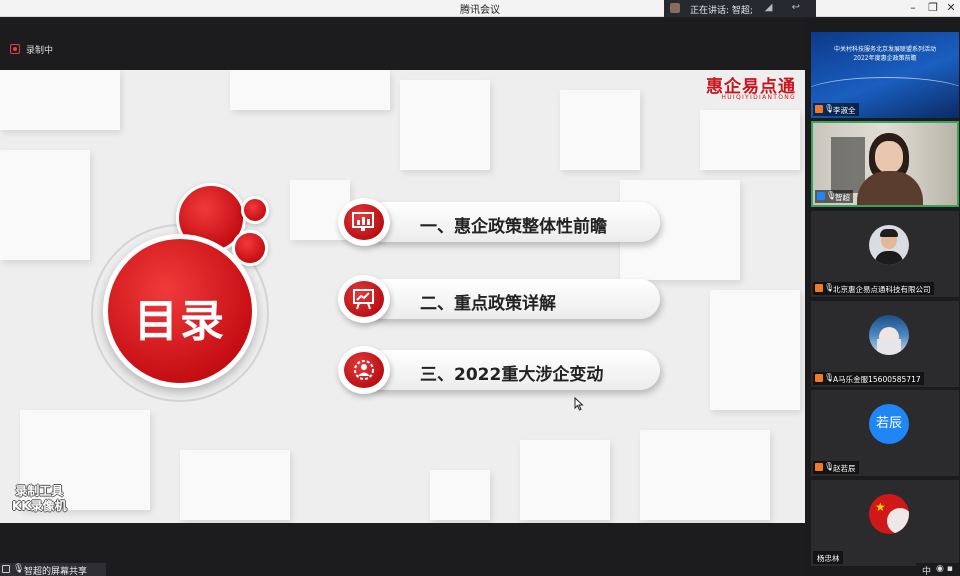 The width and height of the screenshot is (960, 576). Describe the element at coordinates (786, 7) in the screenshot. I see `signal-icon: ◢ ↩` at that location.